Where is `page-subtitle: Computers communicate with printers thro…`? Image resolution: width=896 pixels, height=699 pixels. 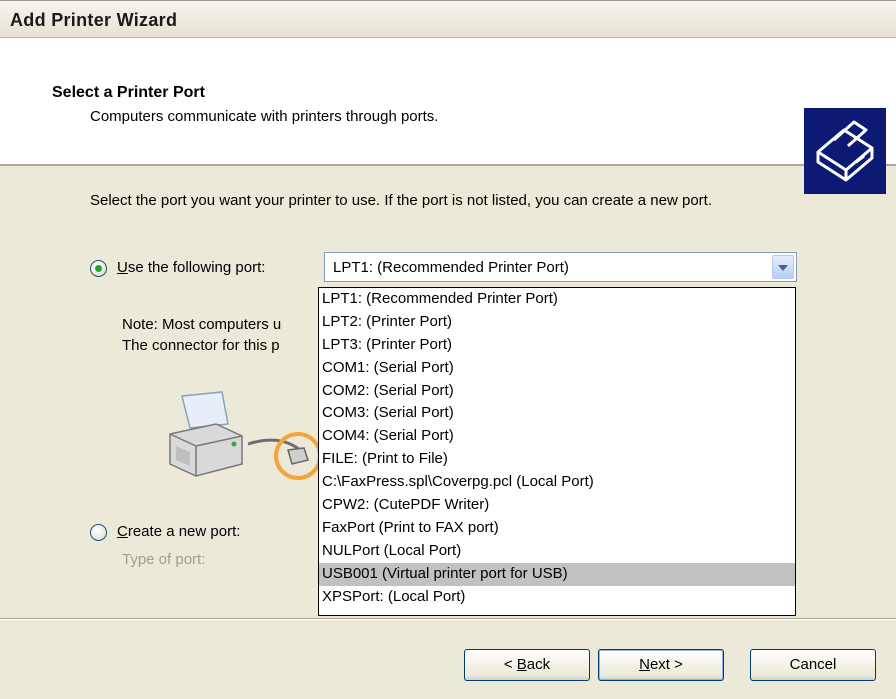
page-subtitle: Computers communicate with printers thro… is located at coordinates (264, 116).